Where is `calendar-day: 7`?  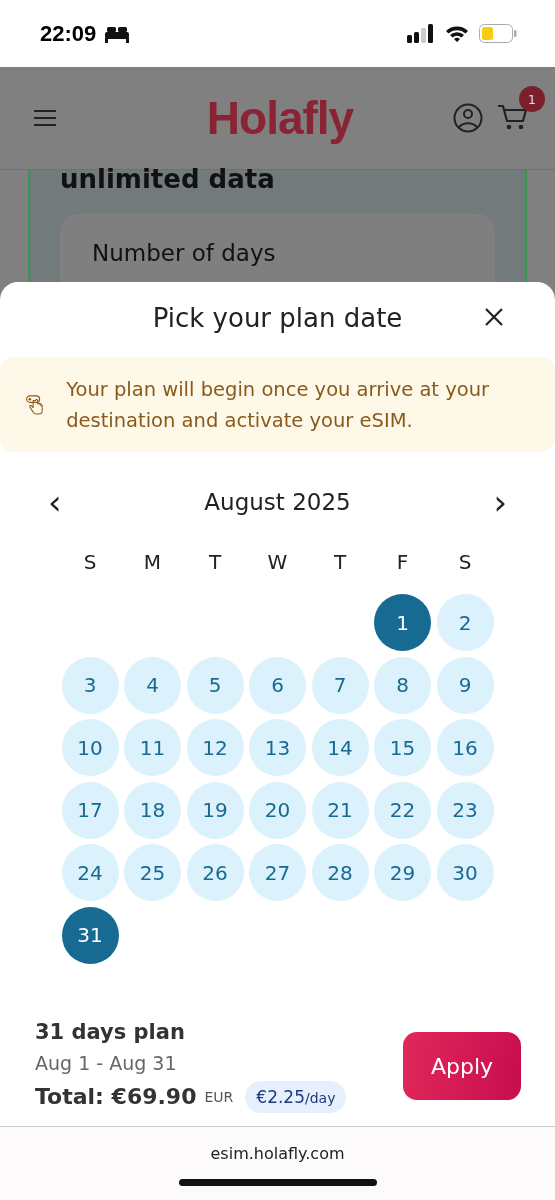 calendar-day: 7 is located at coordinates (340, 685).